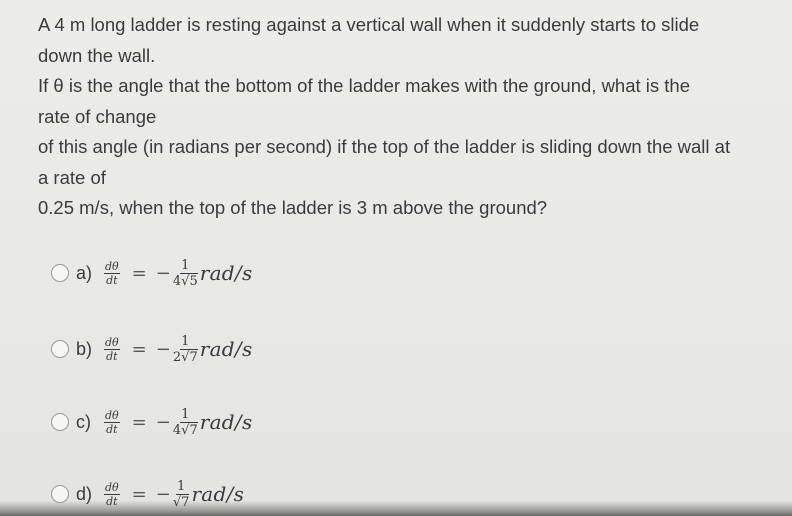  I want to click on answer-expression: dθ dt = − 1 2√7 rad/s, so click(178, 349).